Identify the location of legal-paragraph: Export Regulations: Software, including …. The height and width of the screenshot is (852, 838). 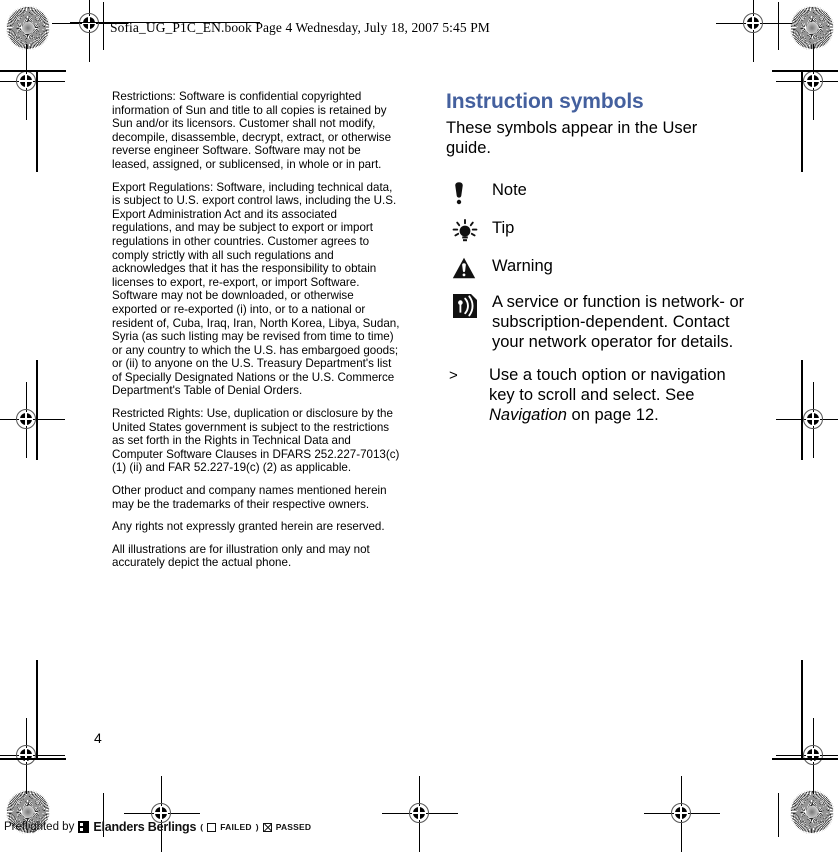
(256, 289).